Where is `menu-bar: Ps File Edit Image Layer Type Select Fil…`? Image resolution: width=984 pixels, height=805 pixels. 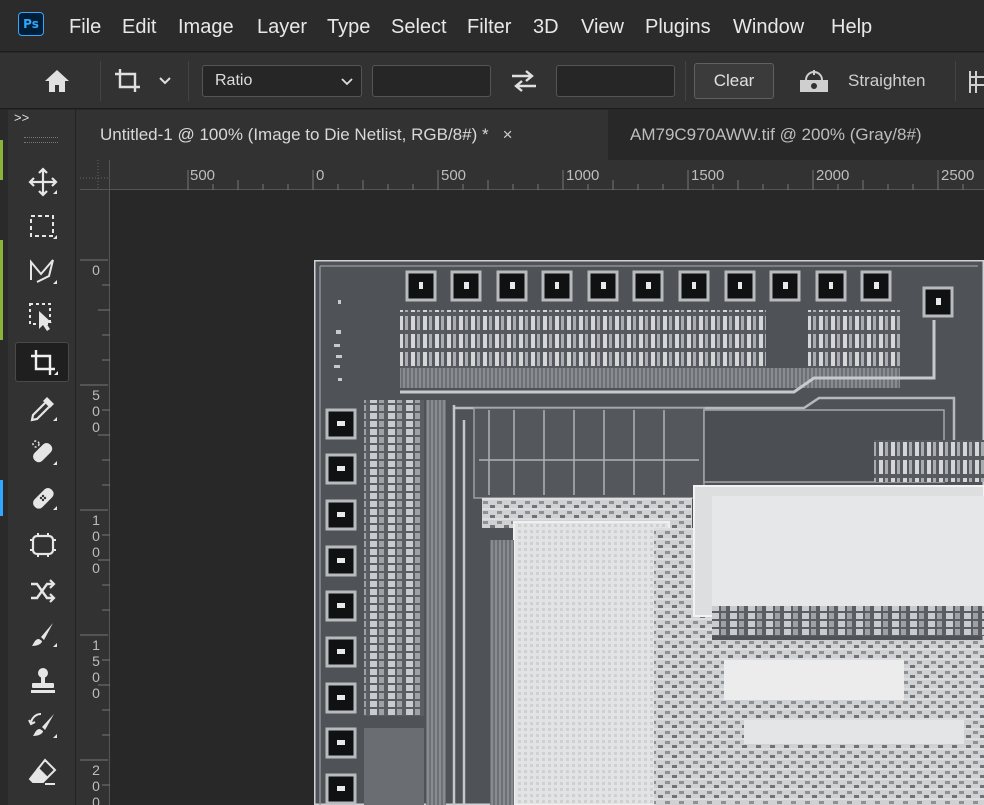
menu-bar: Ps File Edit Image Layer Type Select Fil… is located at coordinates (492, 26).